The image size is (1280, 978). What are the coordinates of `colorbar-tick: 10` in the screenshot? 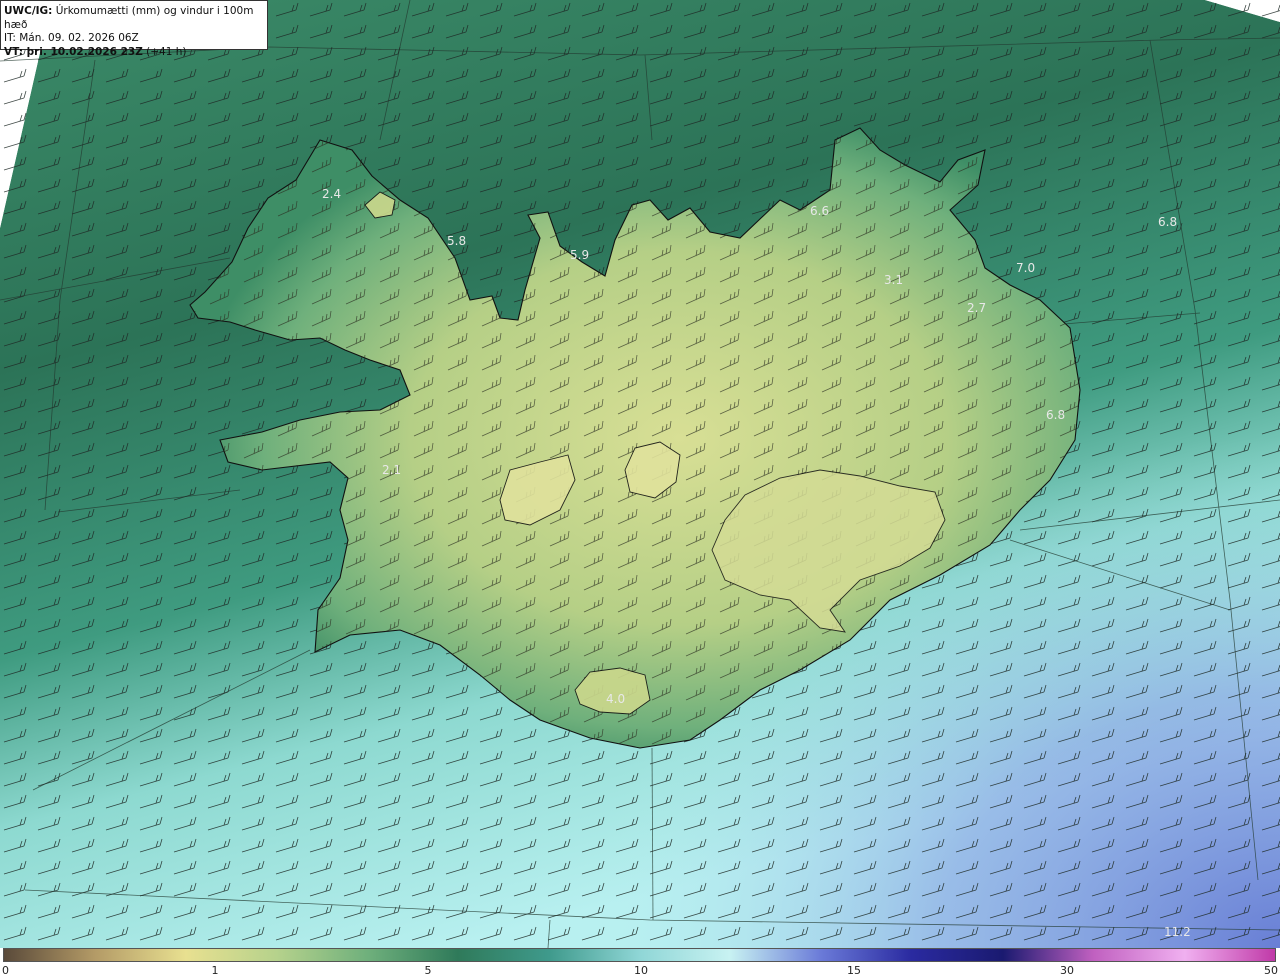 It's located at (641, 970).